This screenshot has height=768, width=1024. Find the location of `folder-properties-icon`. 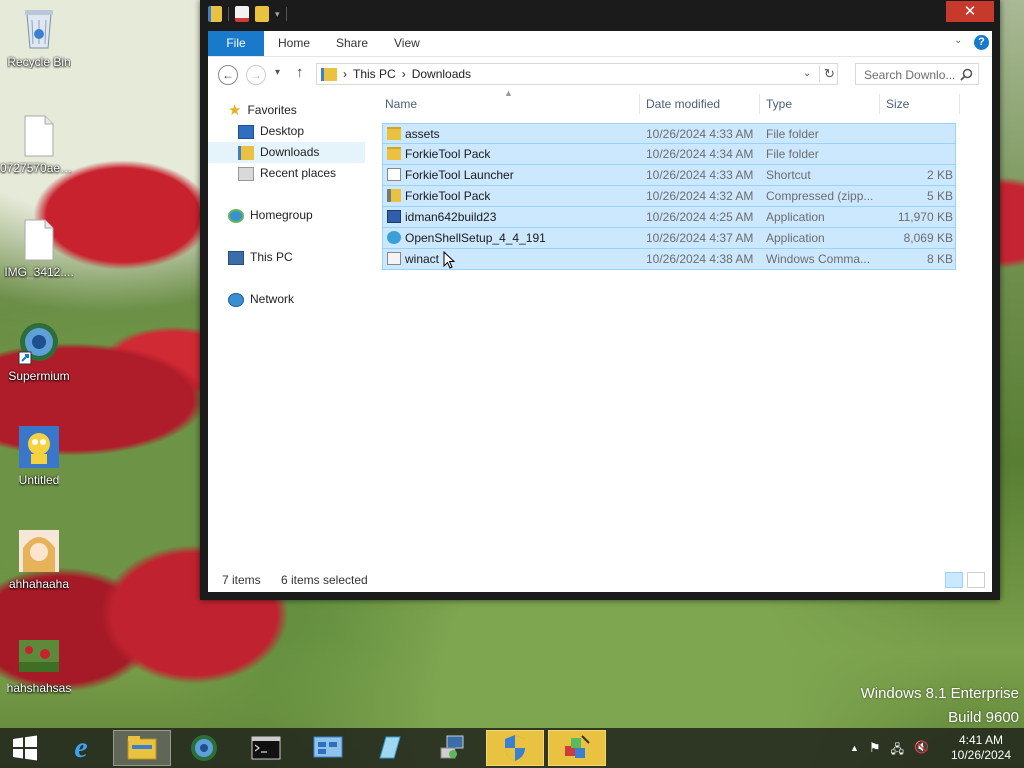

folder-properties-icon is located at coordinates (215, 14).